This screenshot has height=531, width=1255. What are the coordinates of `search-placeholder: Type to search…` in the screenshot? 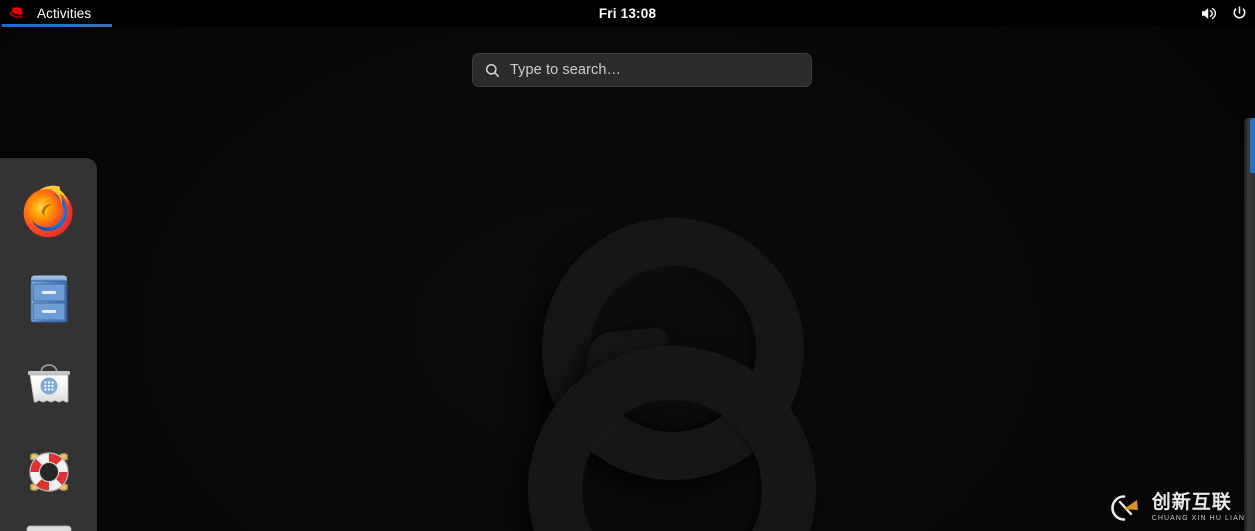 It's located at (566, 70).